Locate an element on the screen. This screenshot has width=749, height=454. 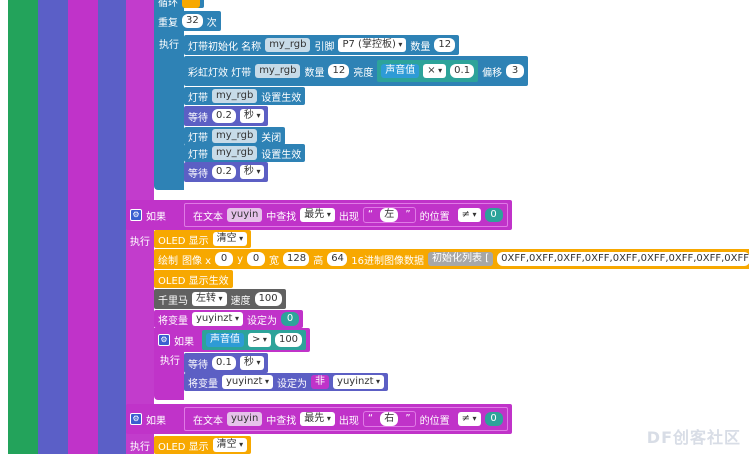
loop-header: 循环 is located at coordinates (179, 4).